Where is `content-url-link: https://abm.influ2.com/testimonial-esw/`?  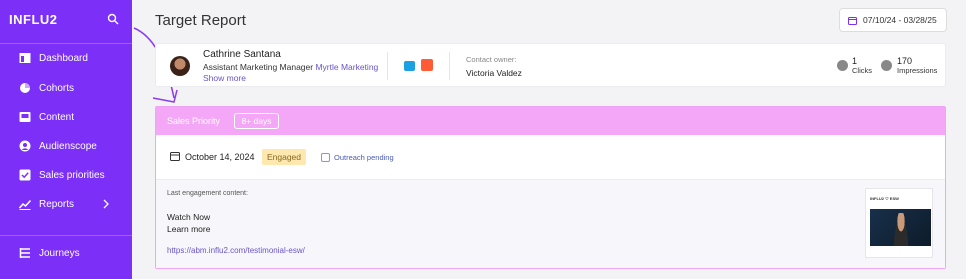
content-url-link: https://abm.influ2.com/testimonial-esw/ is located at coordinates (236, 250).